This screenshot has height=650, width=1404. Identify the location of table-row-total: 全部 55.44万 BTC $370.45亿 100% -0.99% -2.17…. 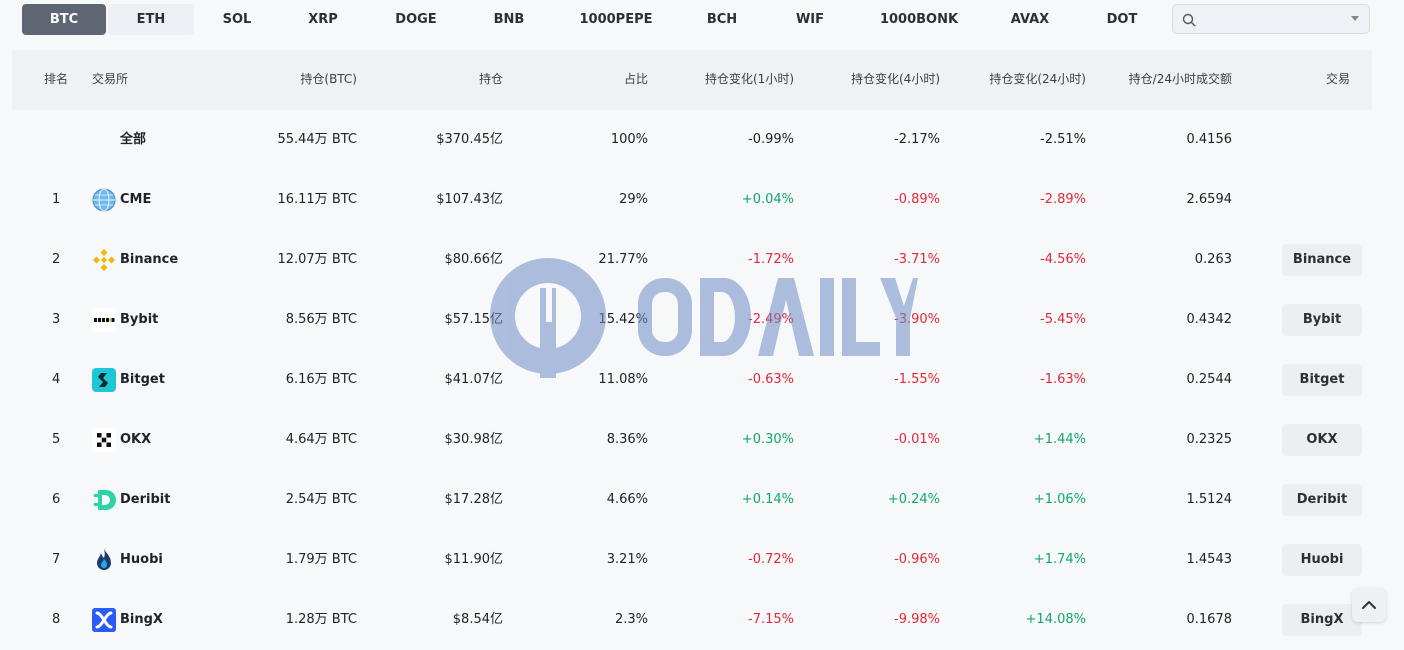
(692, 140).